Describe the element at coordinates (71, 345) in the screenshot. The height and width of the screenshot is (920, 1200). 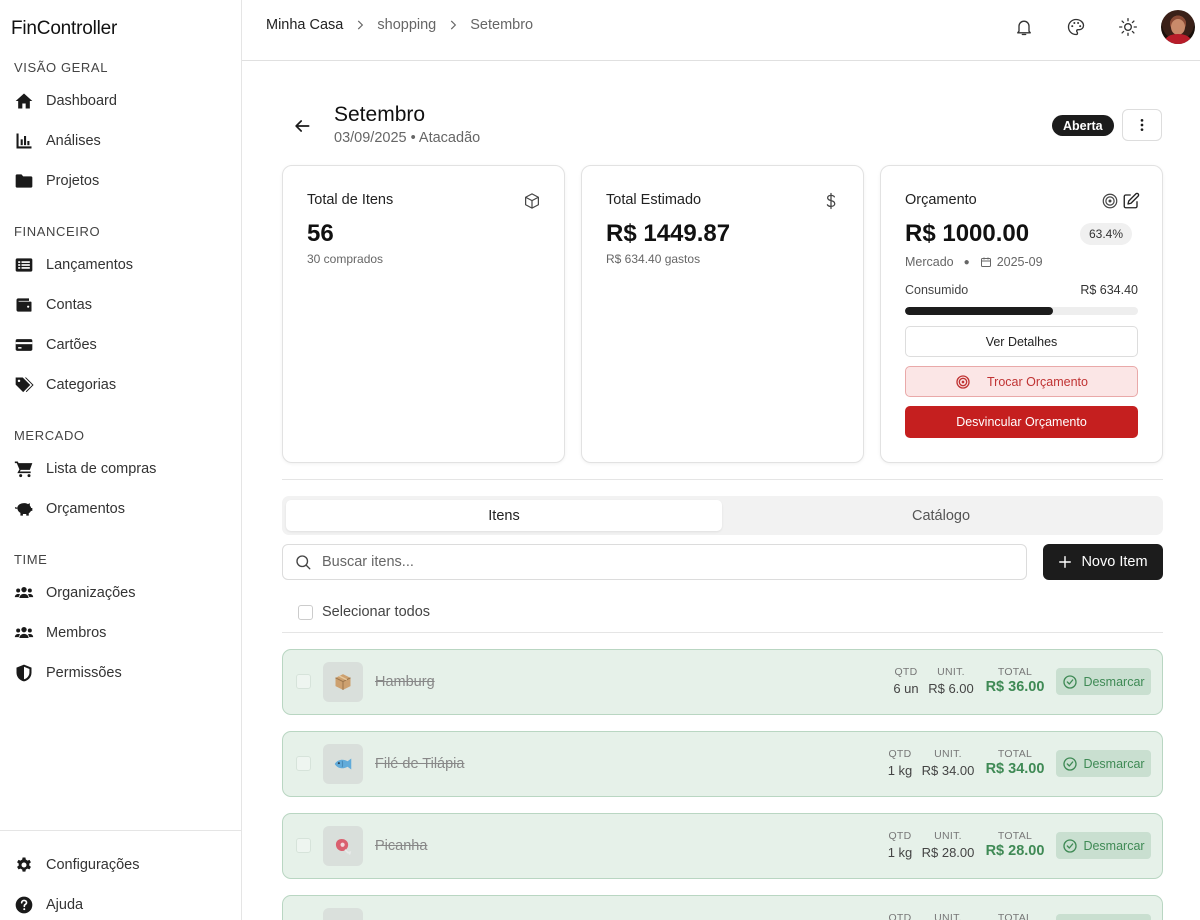
I see `sidebar-item-label: Cartões` at that location.